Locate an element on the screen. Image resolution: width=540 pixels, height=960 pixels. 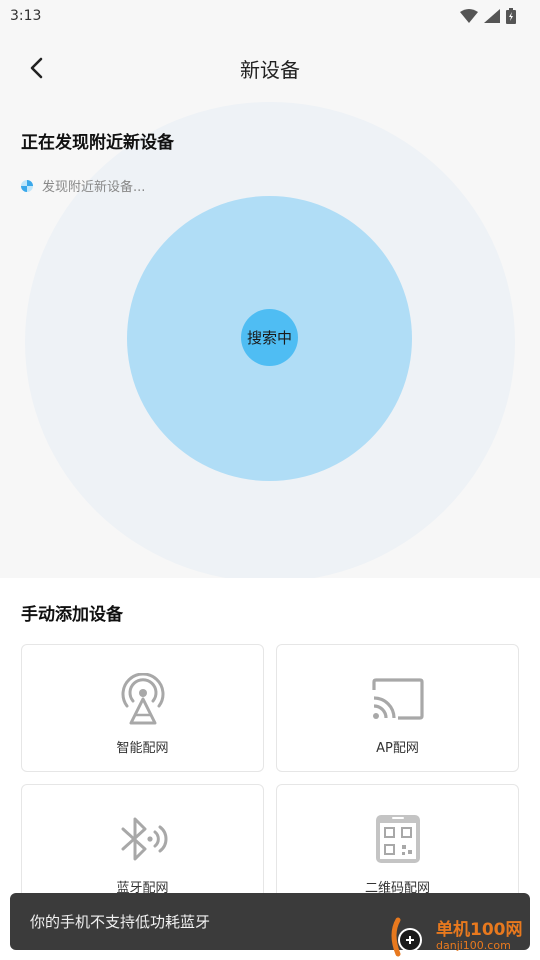
loading-spinner-icon is located at coordinates (27, 185).